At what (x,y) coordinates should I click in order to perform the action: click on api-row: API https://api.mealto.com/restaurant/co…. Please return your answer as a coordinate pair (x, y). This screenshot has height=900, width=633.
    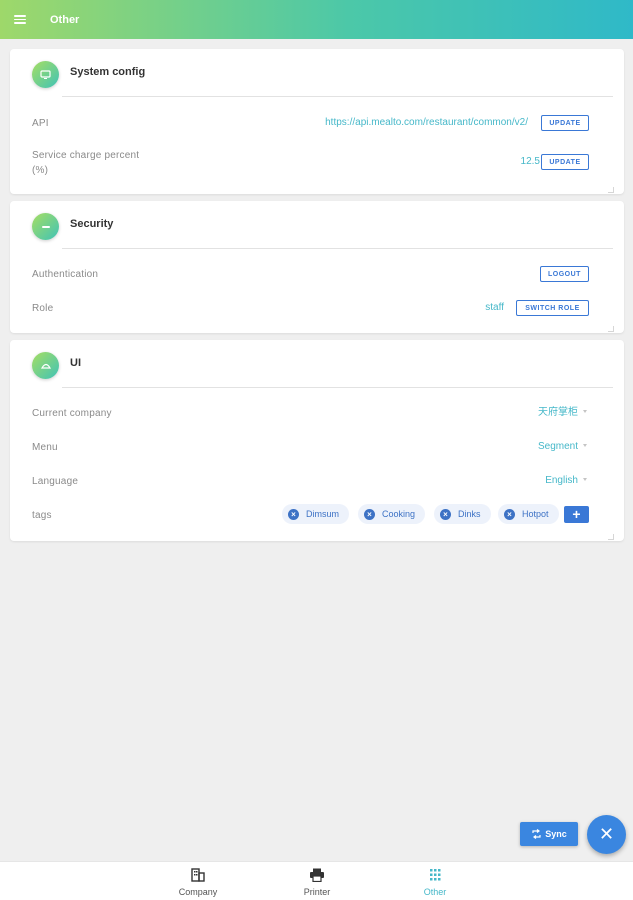
    Looking at the image, I should click on (317, 125).